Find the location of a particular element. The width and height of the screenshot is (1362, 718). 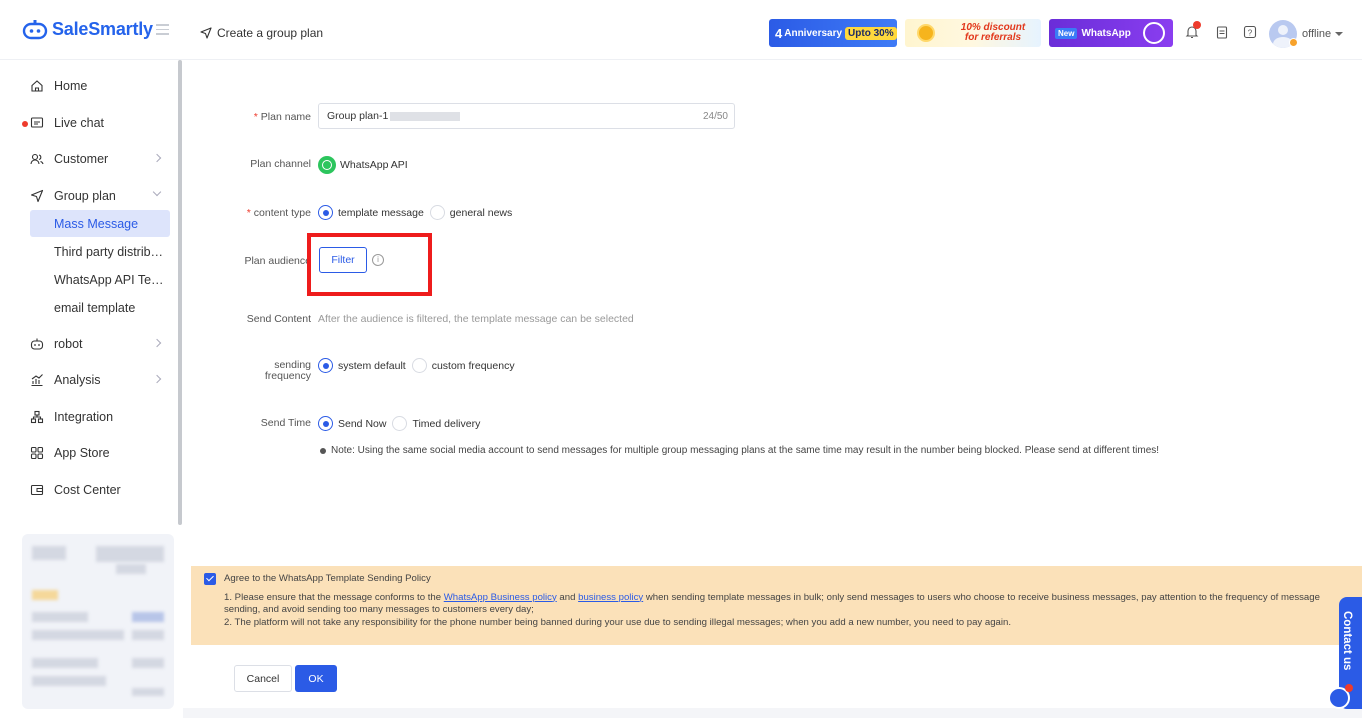

send-time-label: Send Time is located at coordinates (285, 423).